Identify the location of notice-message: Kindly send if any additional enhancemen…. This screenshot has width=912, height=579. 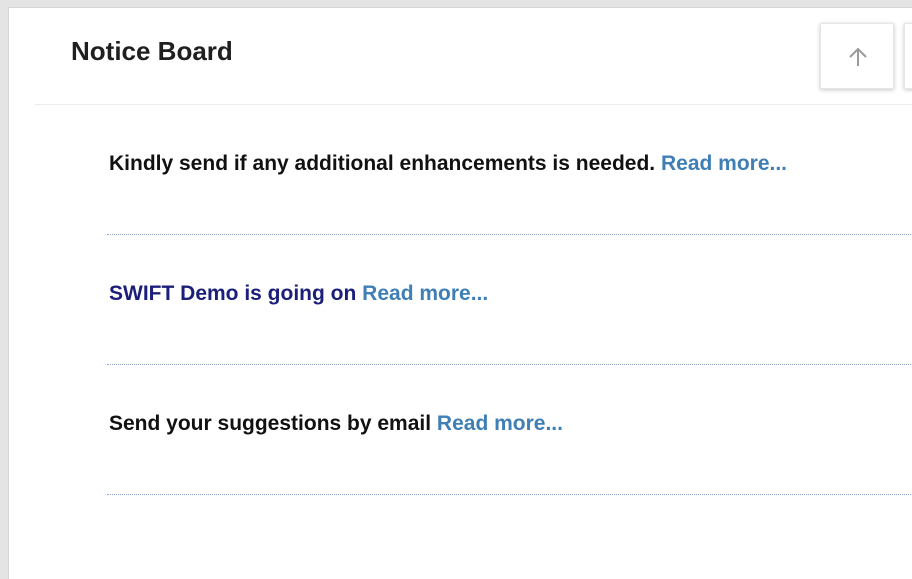
(382, 163).